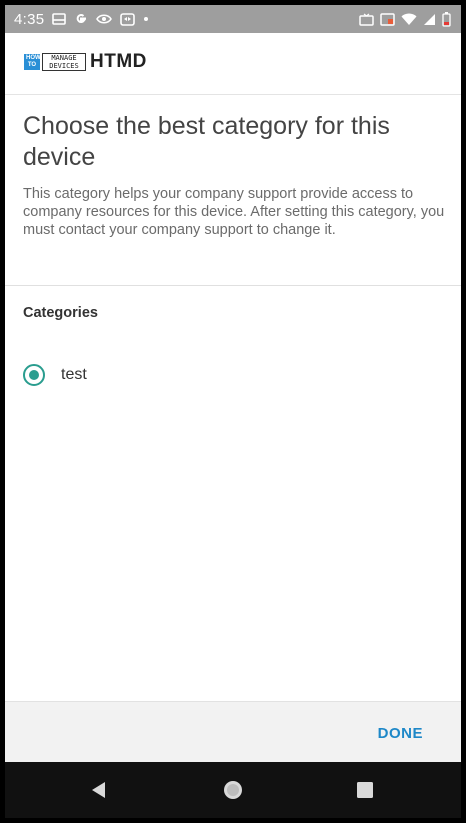 The image size is (466, 823). What do you see at coordinates (400, 733) in the screenshot?
I see `done-button: DONE` at bounding box center [400, 733].